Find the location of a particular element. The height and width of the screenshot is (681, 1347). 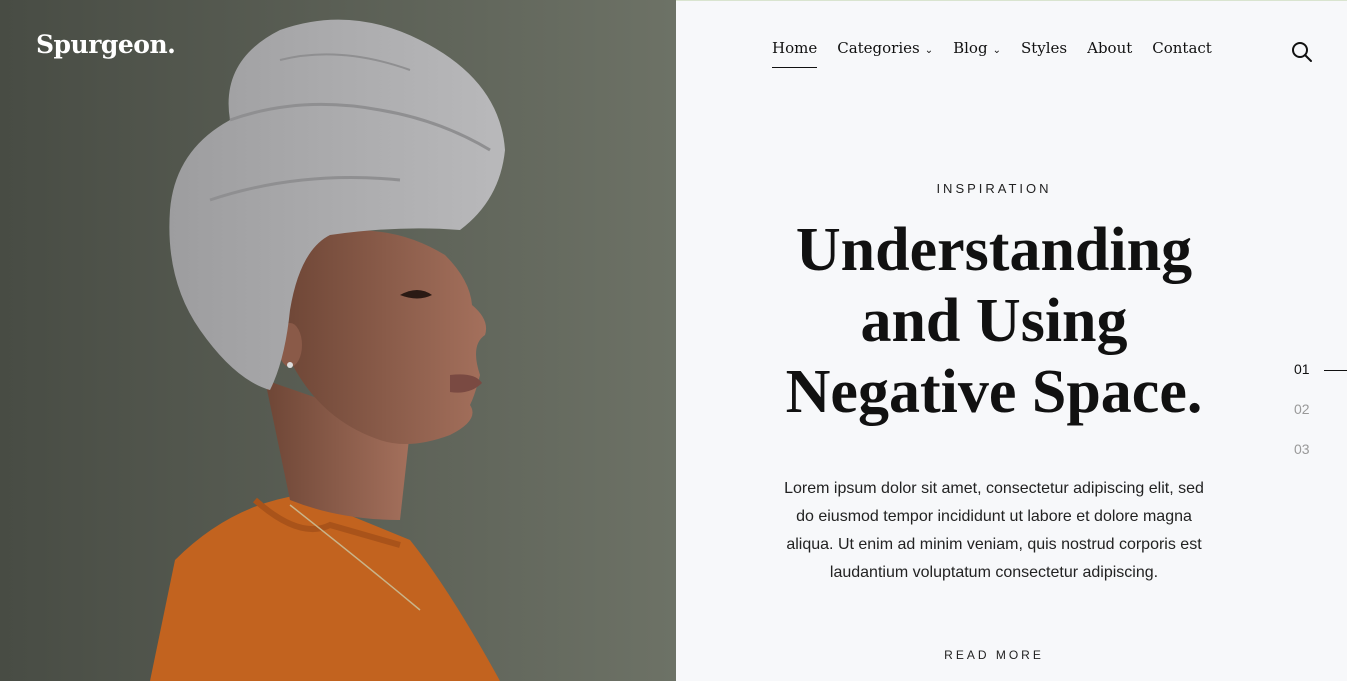

nav-item-label: Blog is located at coordinates (970, 48).